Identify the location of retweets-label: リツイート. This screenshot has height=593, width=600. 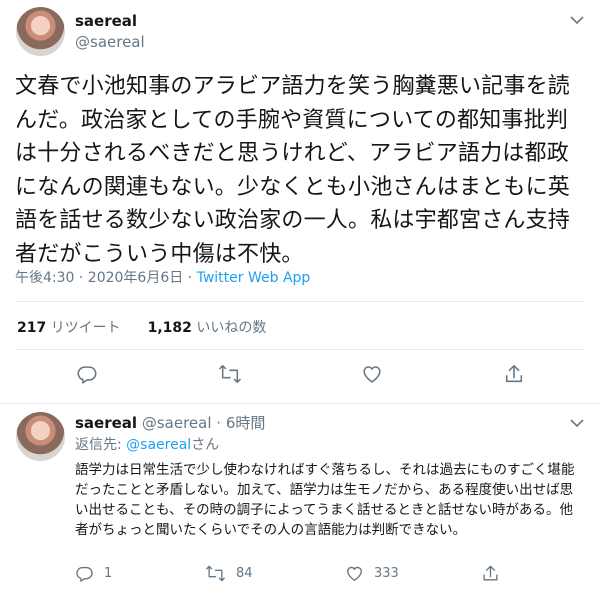
(85, 328).